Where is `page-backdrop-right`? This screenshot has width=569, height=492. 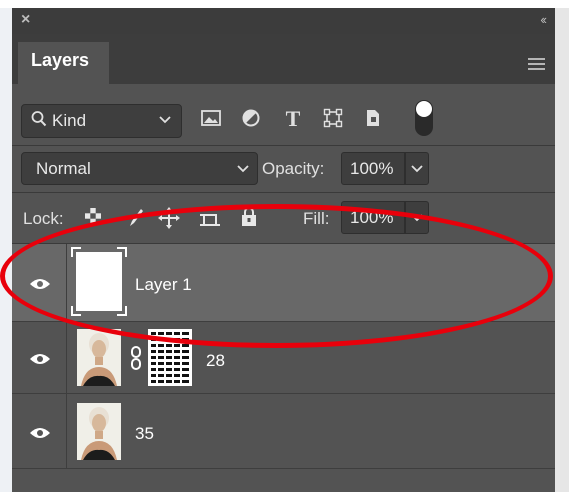 page-backdrop-right is located at coordinates (562, 250).